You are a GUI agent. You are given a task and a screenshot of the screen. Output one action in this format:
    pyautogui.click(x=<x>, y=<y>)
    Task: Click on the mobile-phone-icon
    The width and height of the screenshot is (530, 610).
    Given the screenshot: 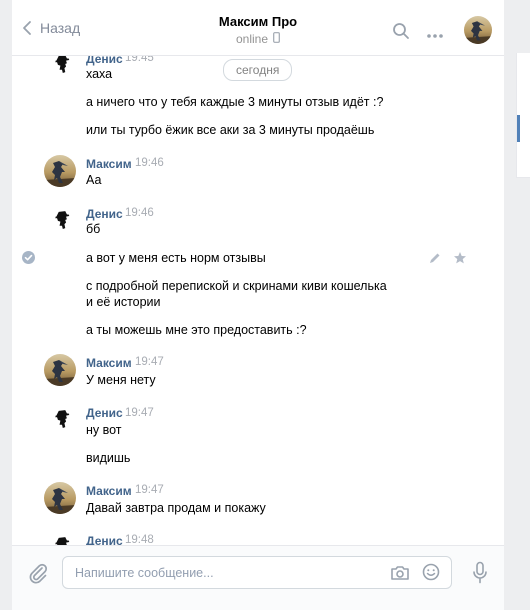 What is the action you would take?
    pyautogui.click(x=276, y=39)
    